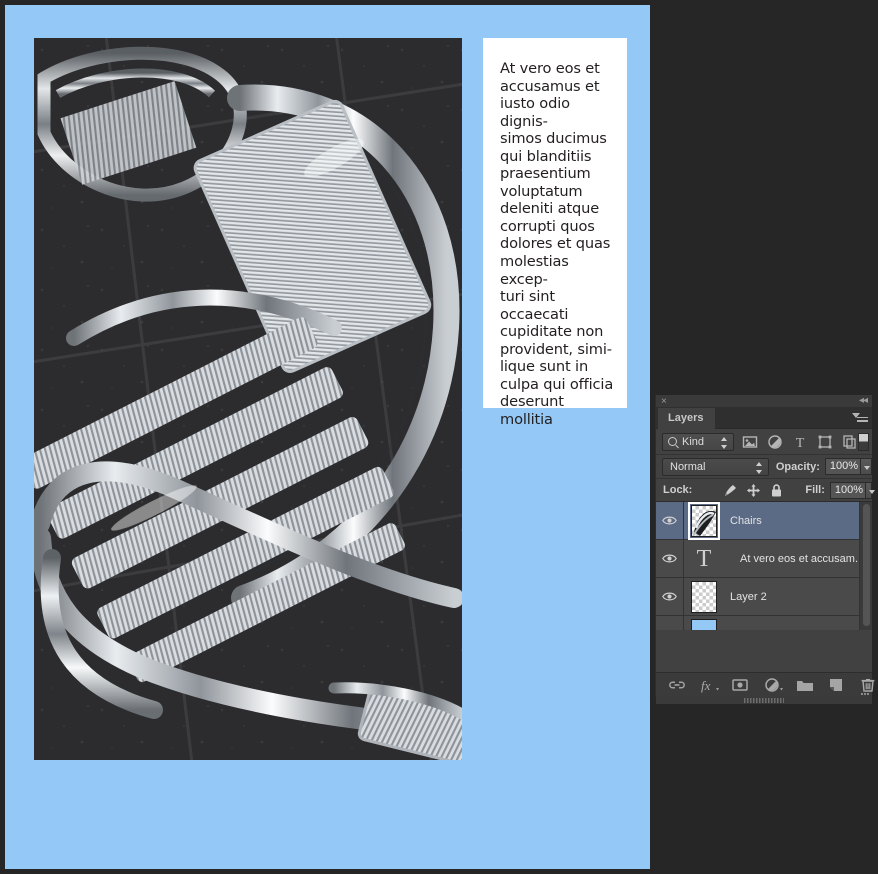  What do you see at coordinates (693, 441) in the screenshot?
I see `filter-kind-label: Kind` at bounding box center [693, 441].